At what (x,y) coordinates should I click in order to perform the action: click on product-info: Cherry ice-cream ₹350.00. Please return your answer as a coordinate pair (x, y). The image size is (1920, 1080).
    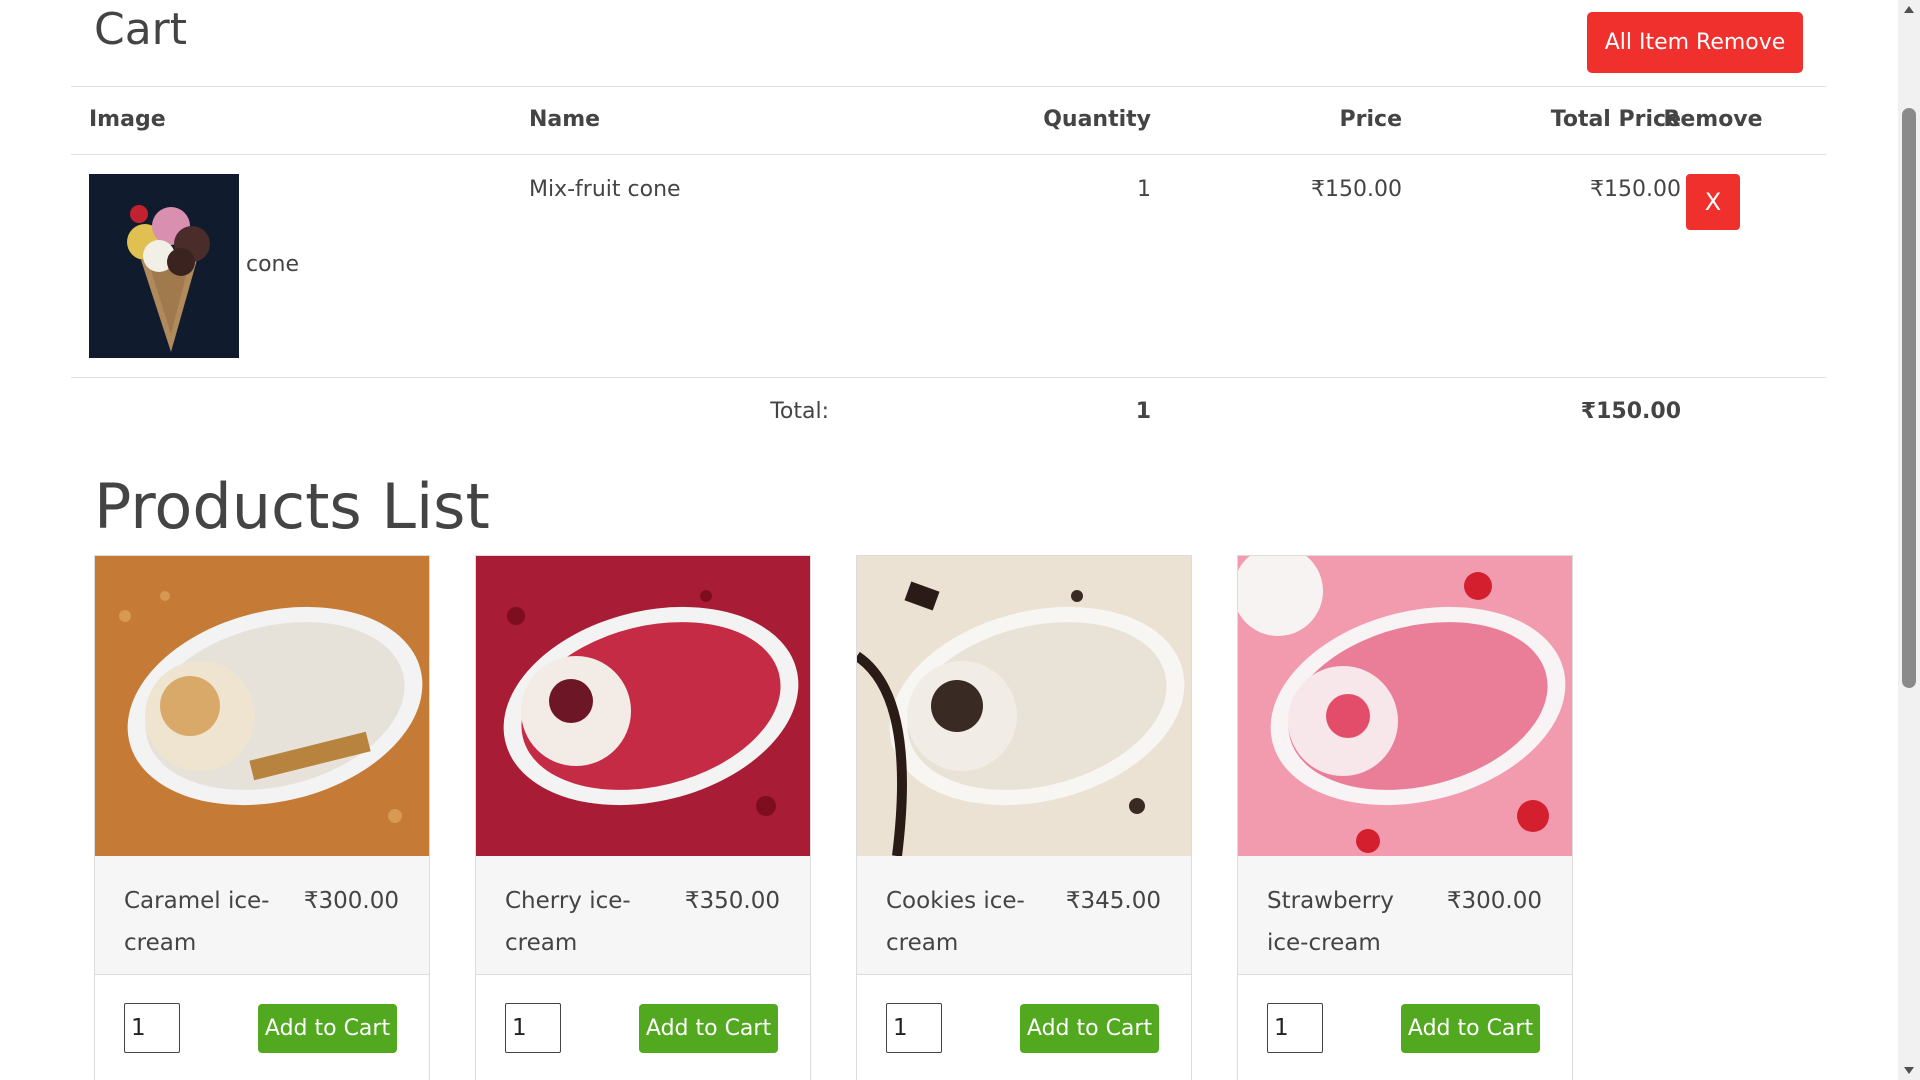
    Looking at the image, I should click on (643, 915).